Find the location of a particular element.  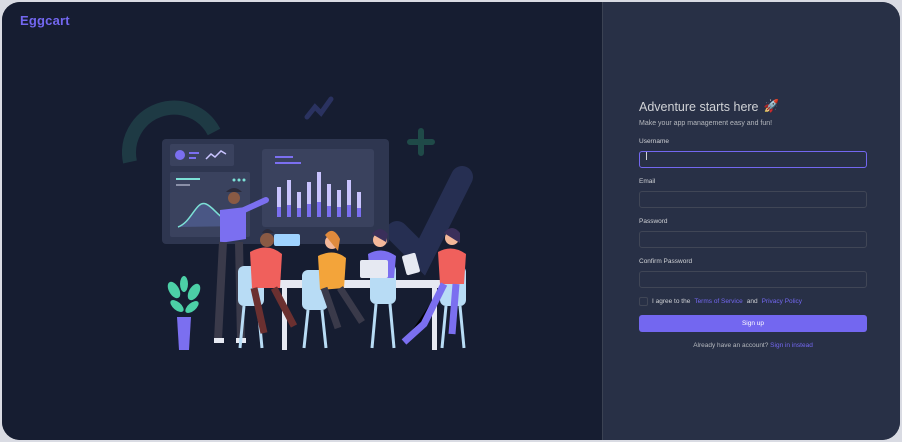

confirm-password-input is located at coordinates (753, 279).